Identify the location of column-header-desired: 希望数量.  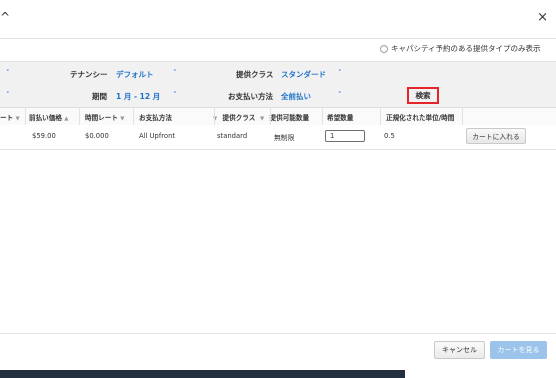
(340, 117).